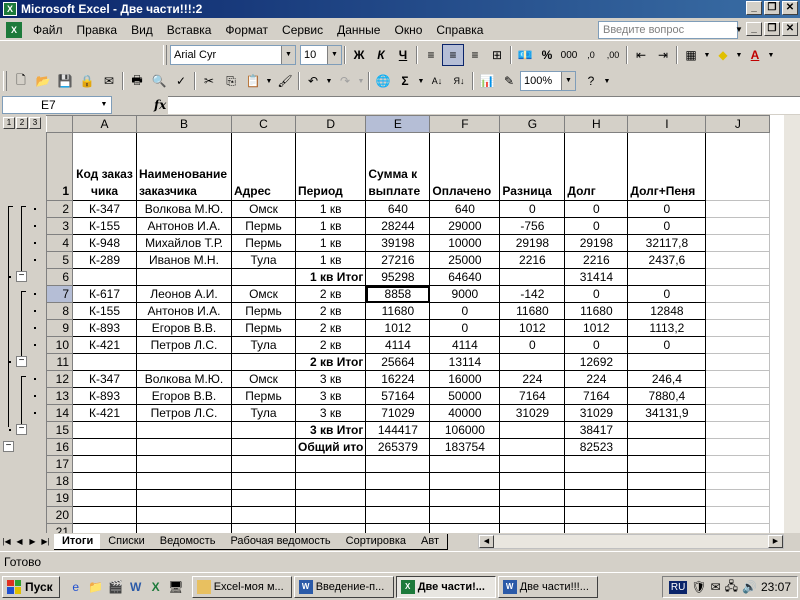 The width and height of the screenshot is (800, 600). What do you see at coordinates (104, 481) in the screenshot?
I see `cell-a18` at bounding box center [104, 481].